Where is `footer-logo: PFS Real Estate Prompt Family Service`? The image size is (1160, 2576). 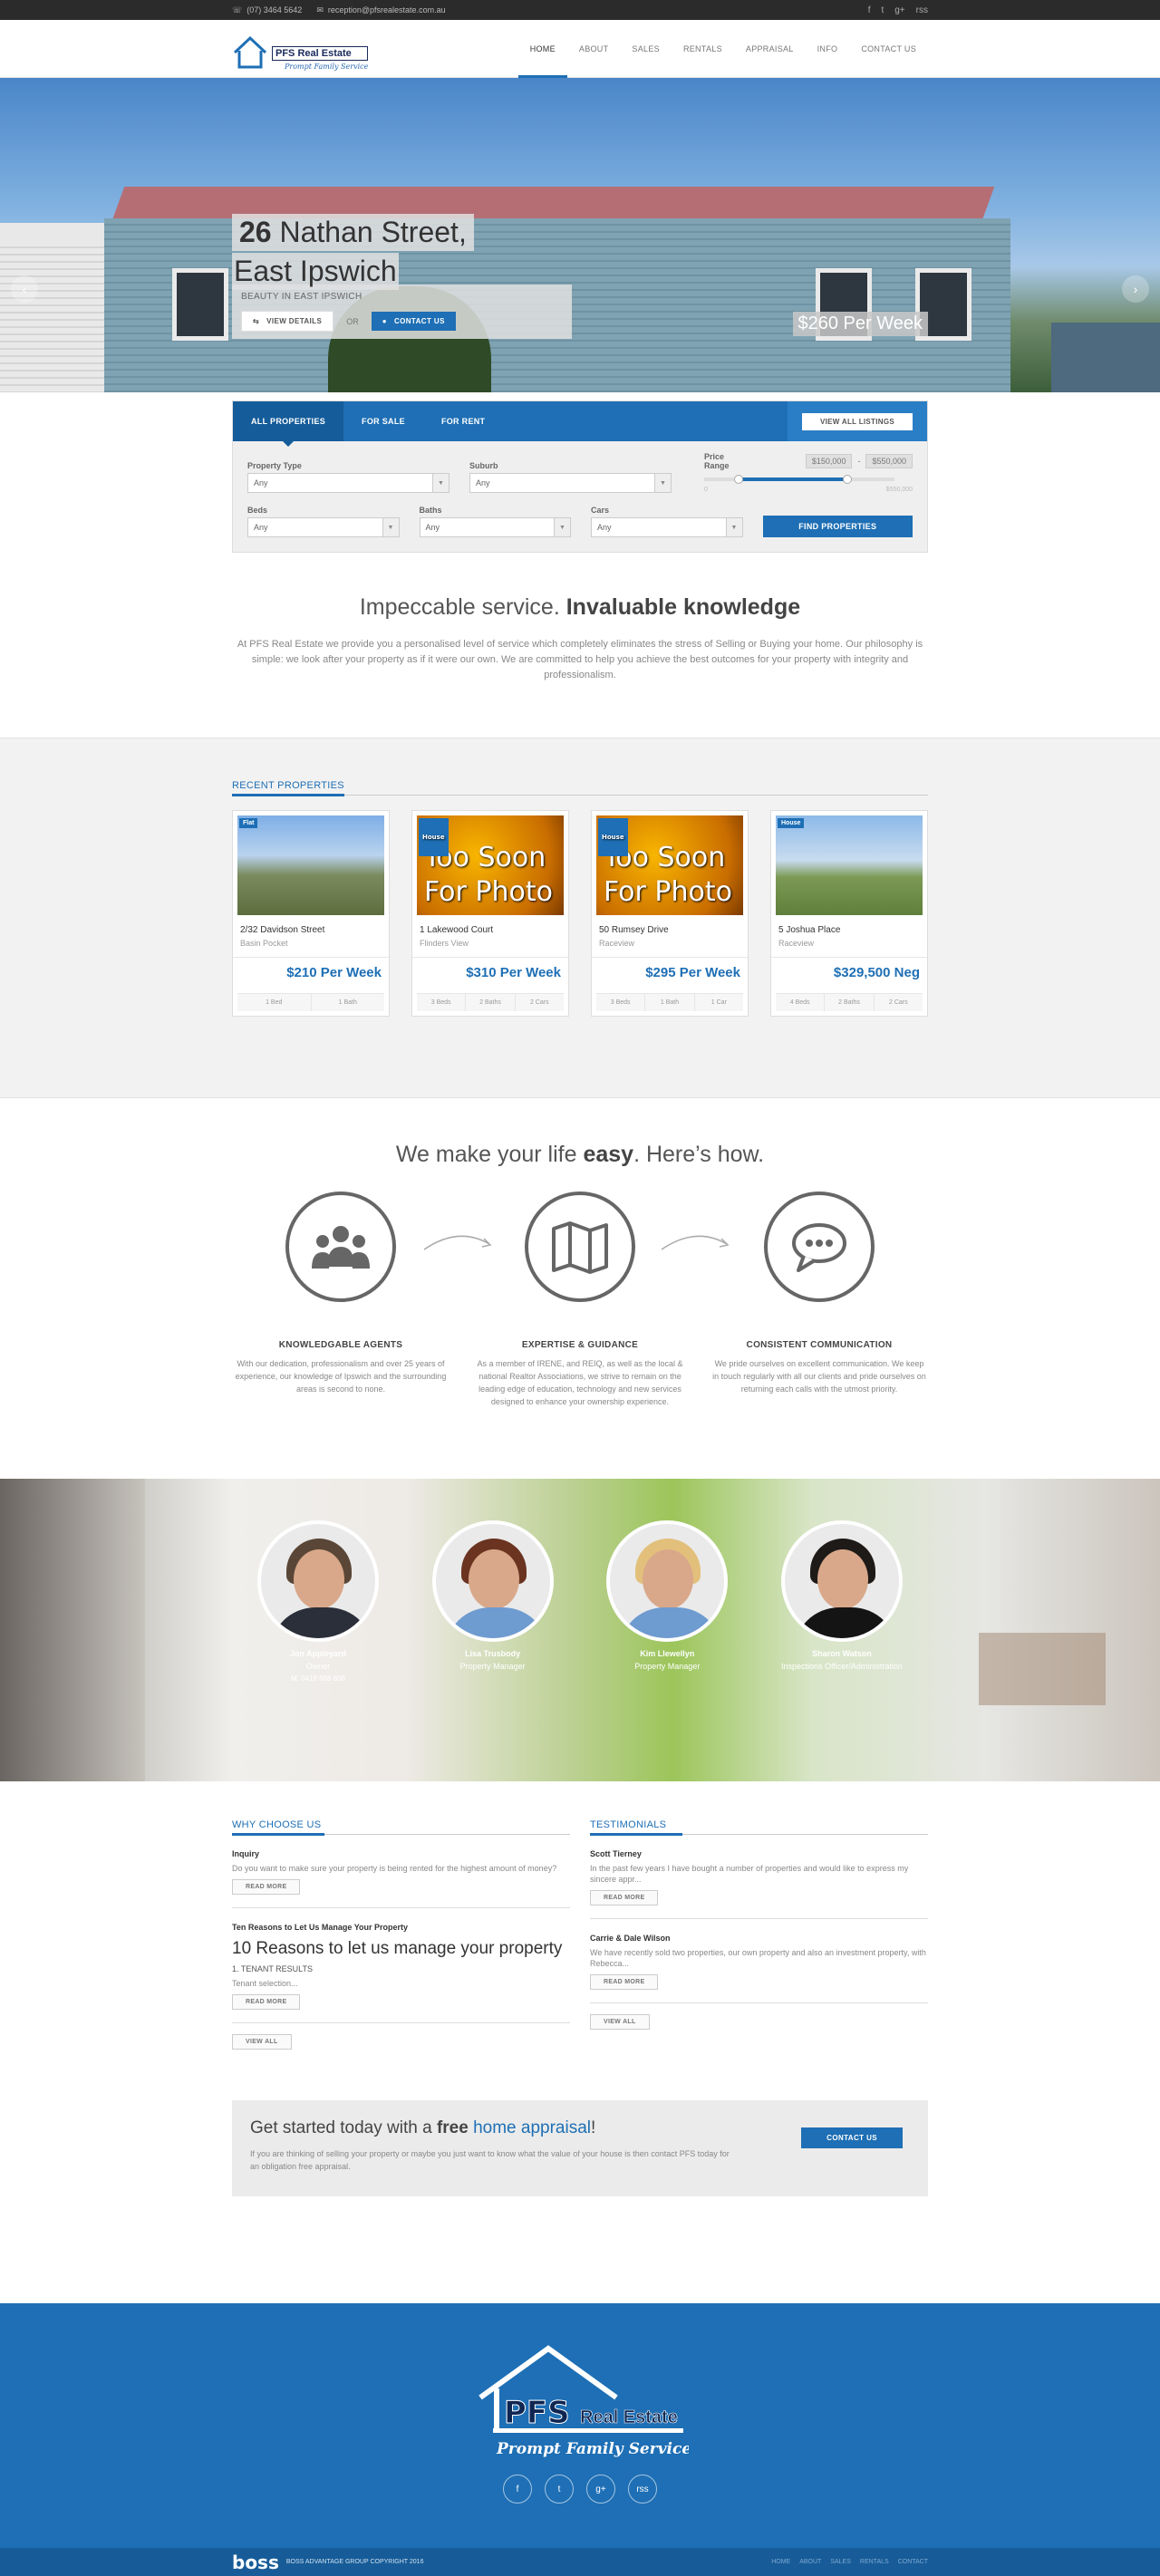
footer-logo: PFS Real Estate Prompt Family Service is located at coordinates (581, 2403).